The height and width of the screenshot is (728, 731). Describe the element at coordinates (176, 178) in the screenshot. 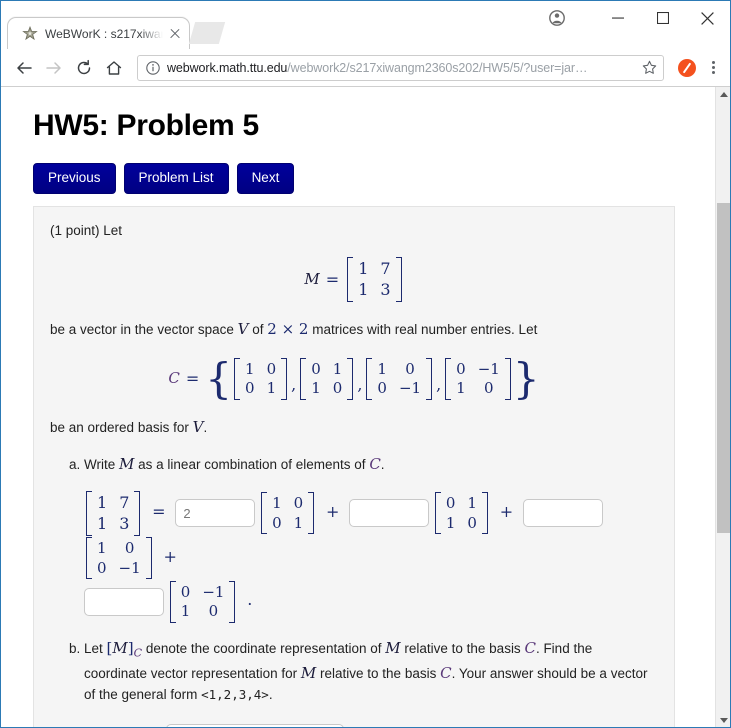

I see `problem-list-button: Problem List` at that location.